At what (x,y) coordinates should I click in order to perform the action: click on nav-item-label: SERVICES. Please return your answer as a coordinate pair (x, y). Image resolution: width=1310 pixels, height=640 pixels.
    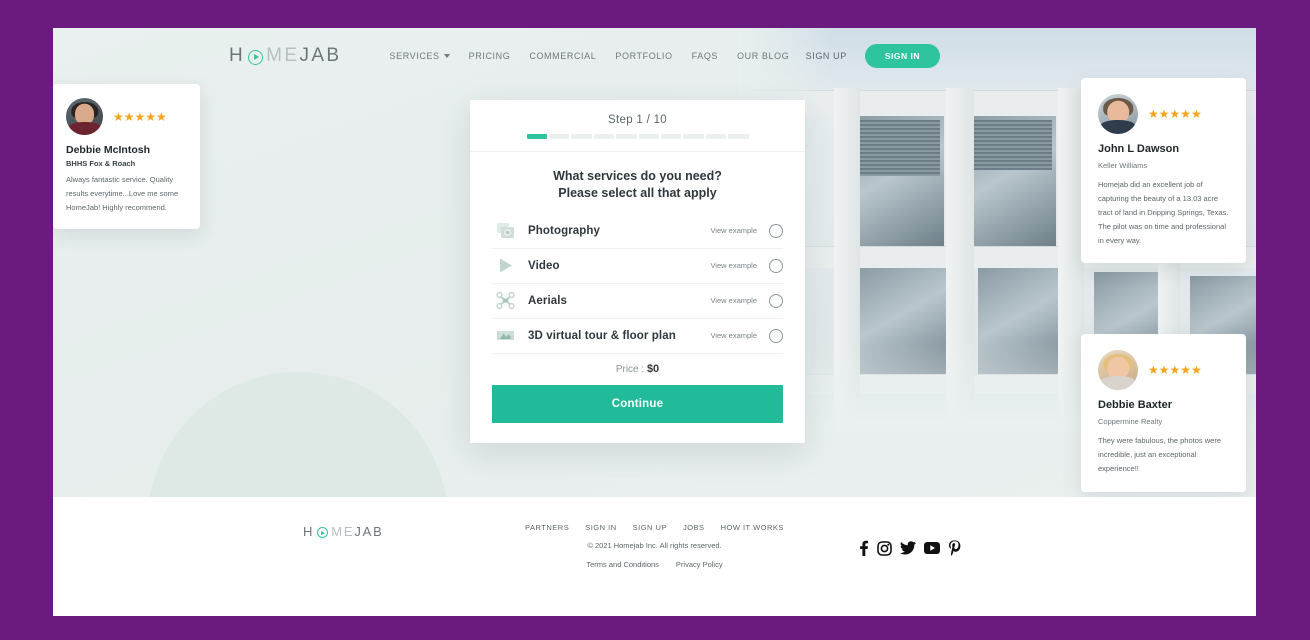
    Looking at the image, I should click on (414, 56).